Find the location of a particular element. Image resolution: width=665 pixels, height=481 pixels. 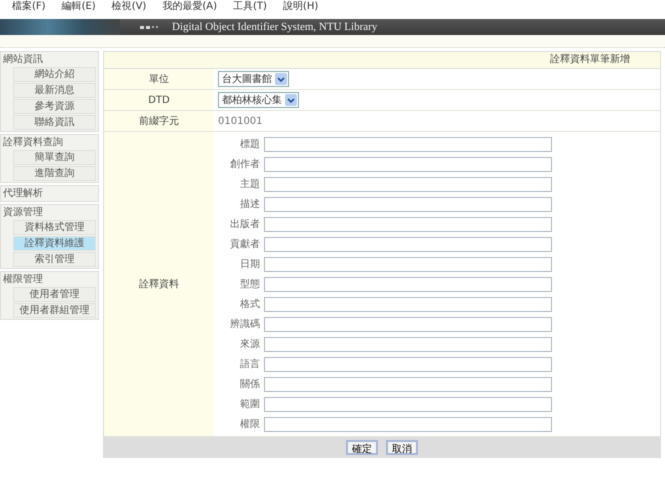

sidebar-item: 進階查詢 is located at coordinates (54, 173).